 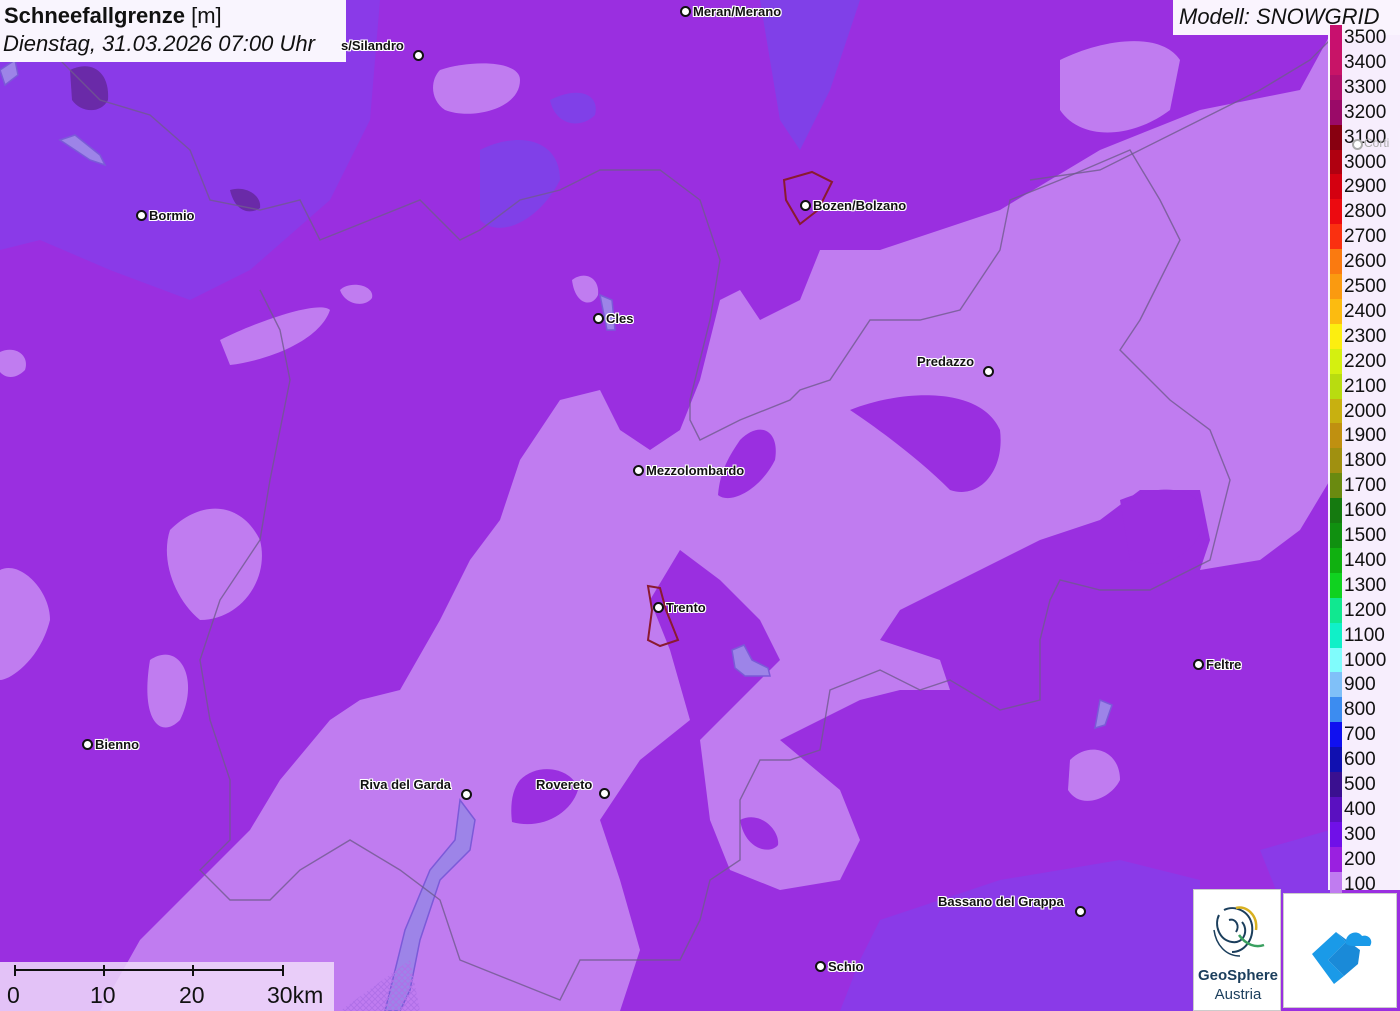 I want to click on legend-value: 2400, so click(x=1365, y=311).